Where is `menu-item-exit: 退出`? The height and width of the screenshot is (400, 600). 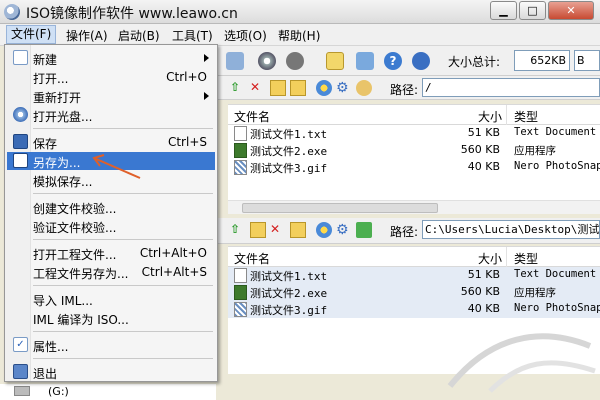 menu-item-exit: 退出 is located at coordinates (111, 372).